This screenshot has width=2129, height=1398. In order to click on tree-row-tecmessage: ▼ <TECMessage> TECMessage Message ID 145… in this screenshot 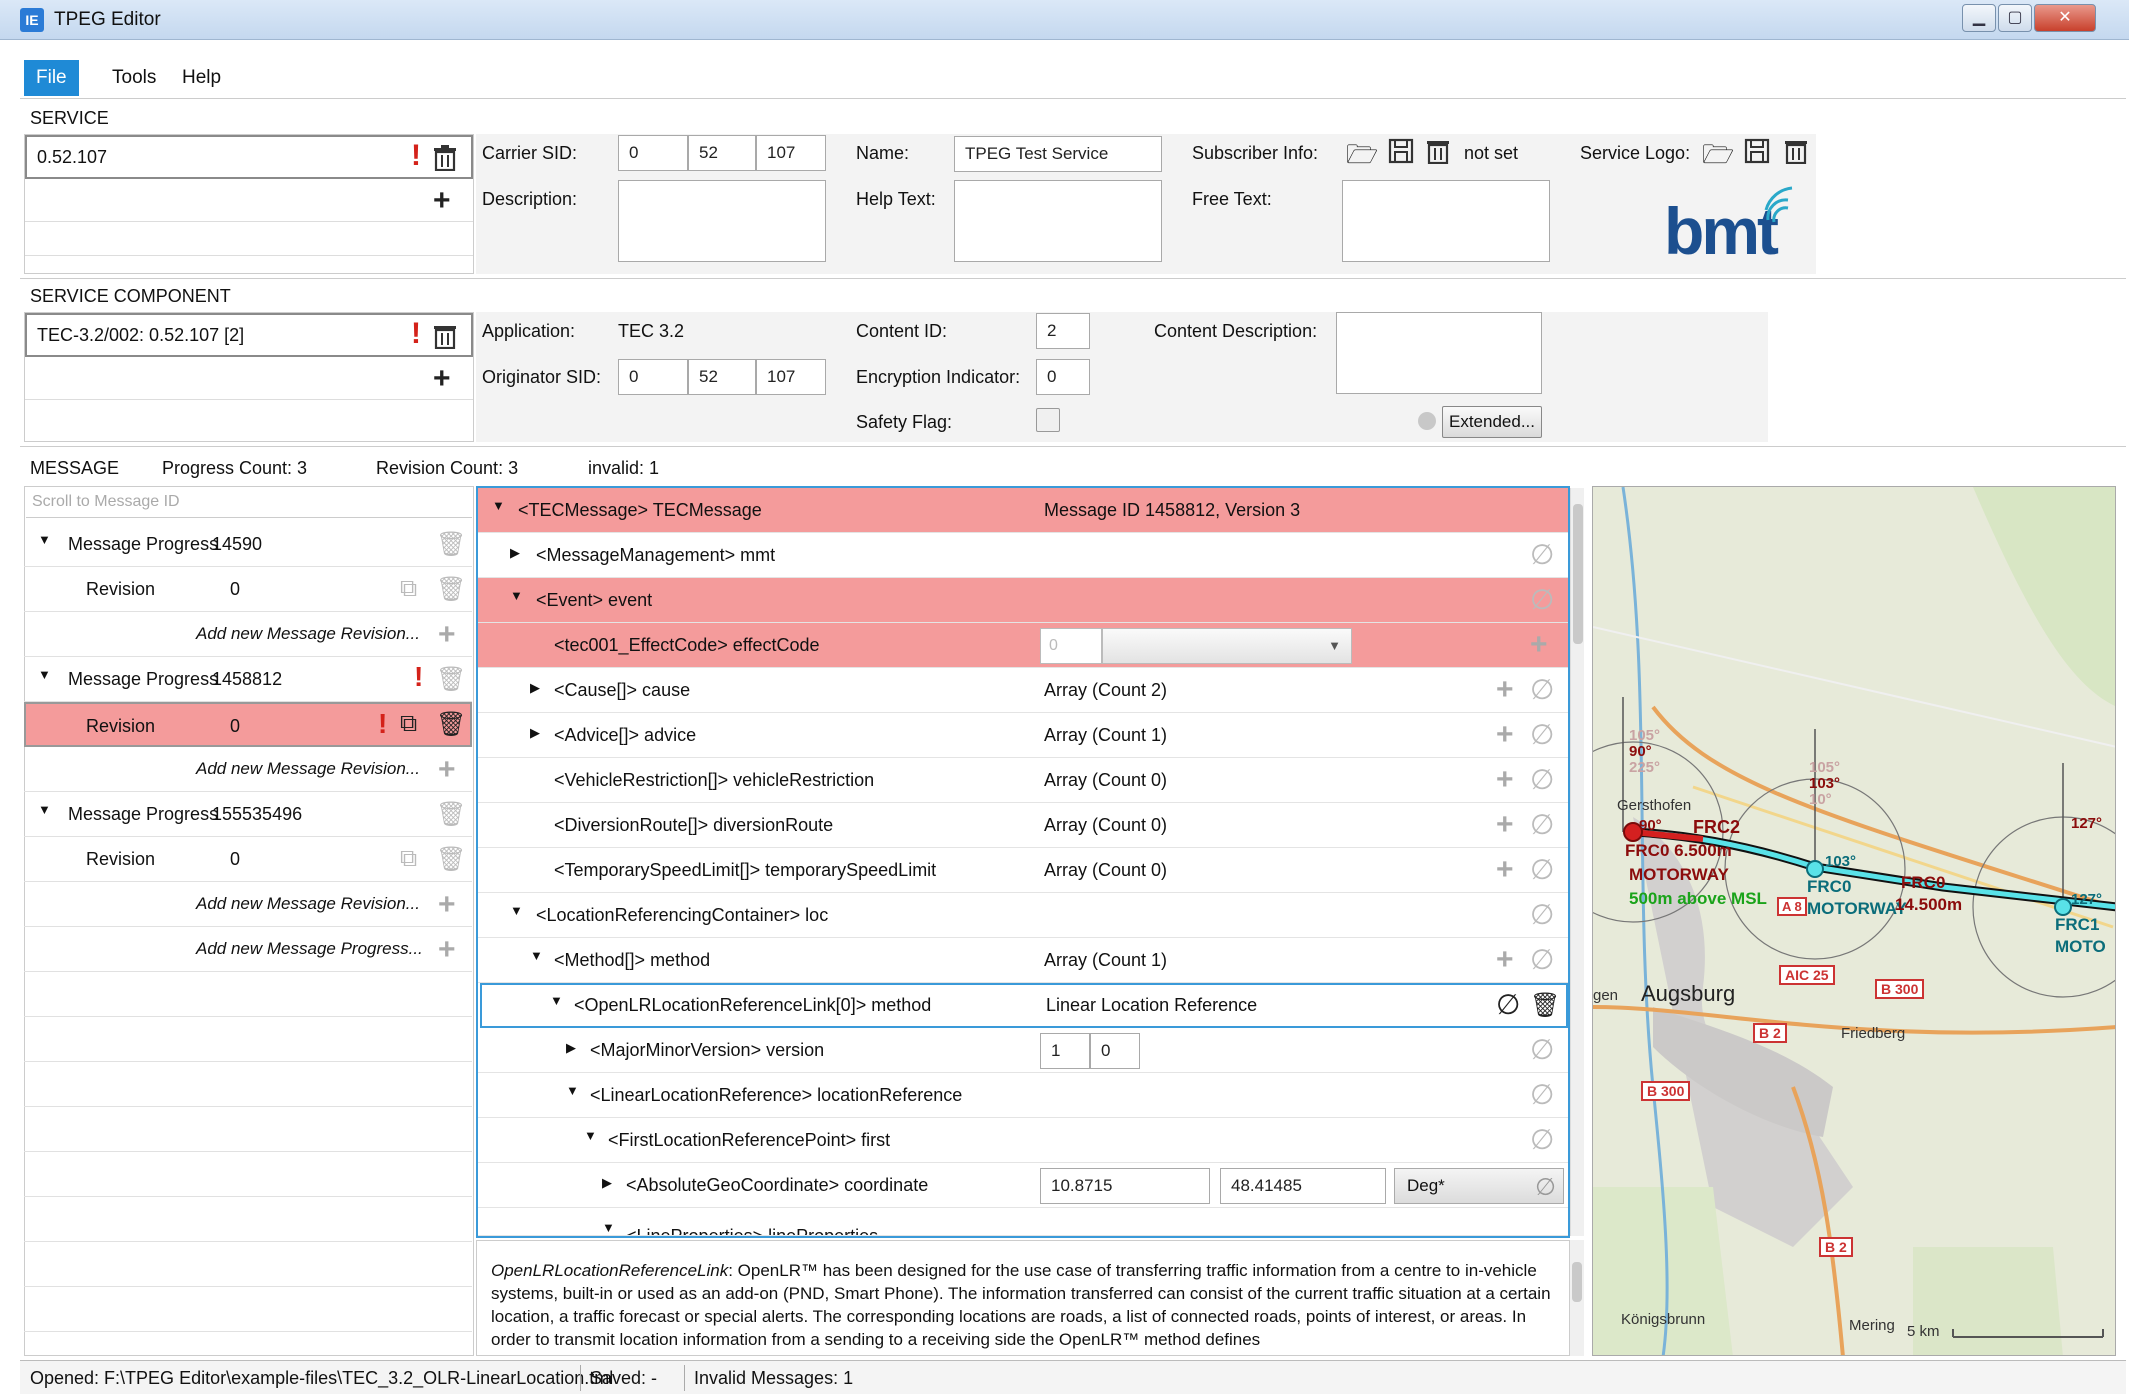, I will do `click(1023, 510)`.